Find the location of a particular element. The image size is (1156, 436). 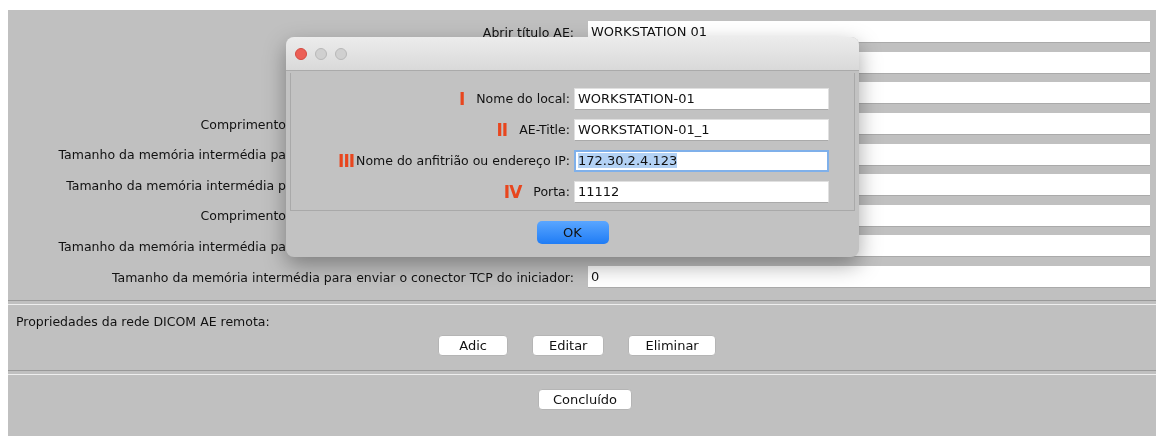

minimize-icon is located at coordinates (321, 53).